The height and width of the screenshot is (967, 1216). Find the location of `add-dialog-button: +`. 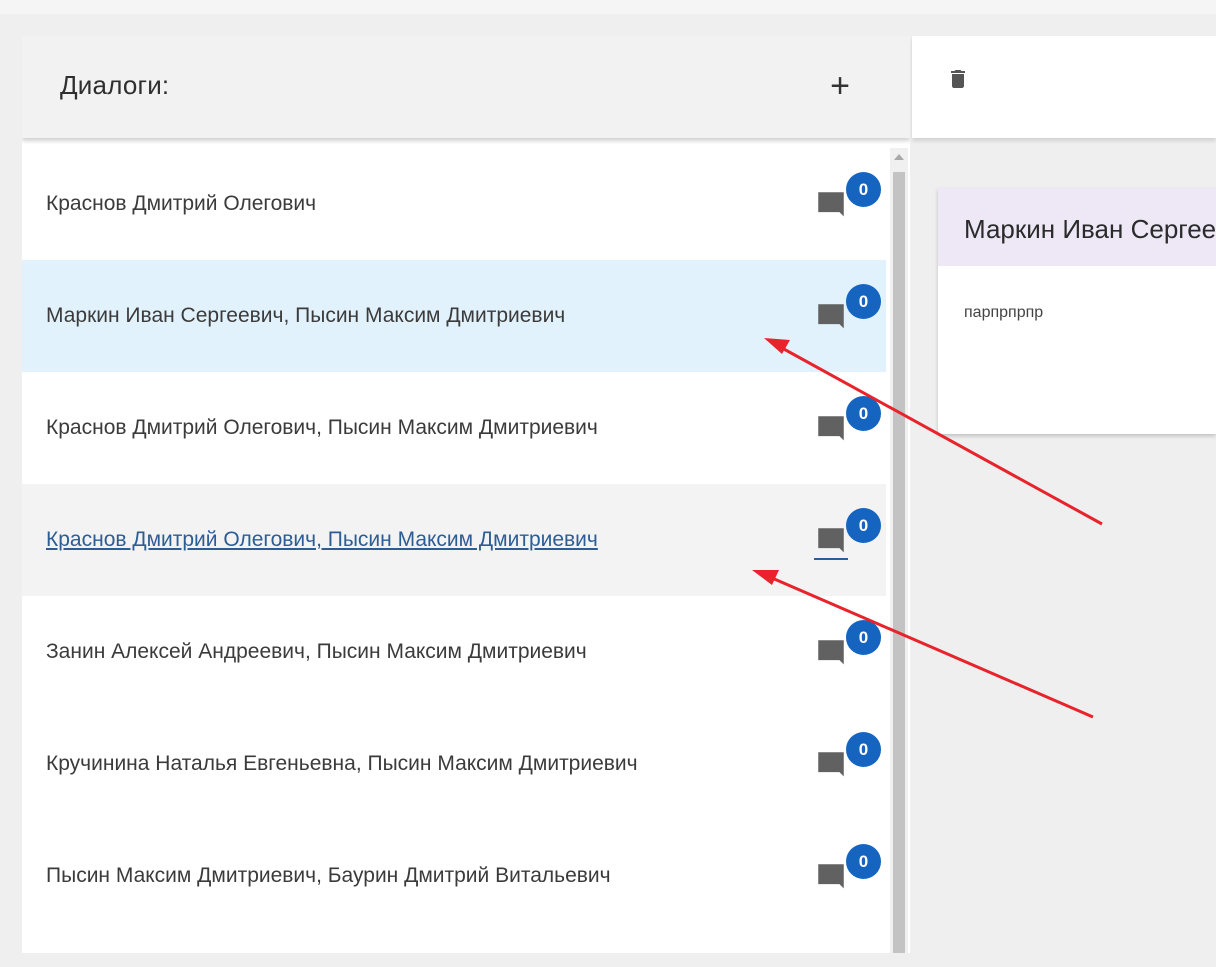

add-dialog-button: + is located at coordinates (840, 86).